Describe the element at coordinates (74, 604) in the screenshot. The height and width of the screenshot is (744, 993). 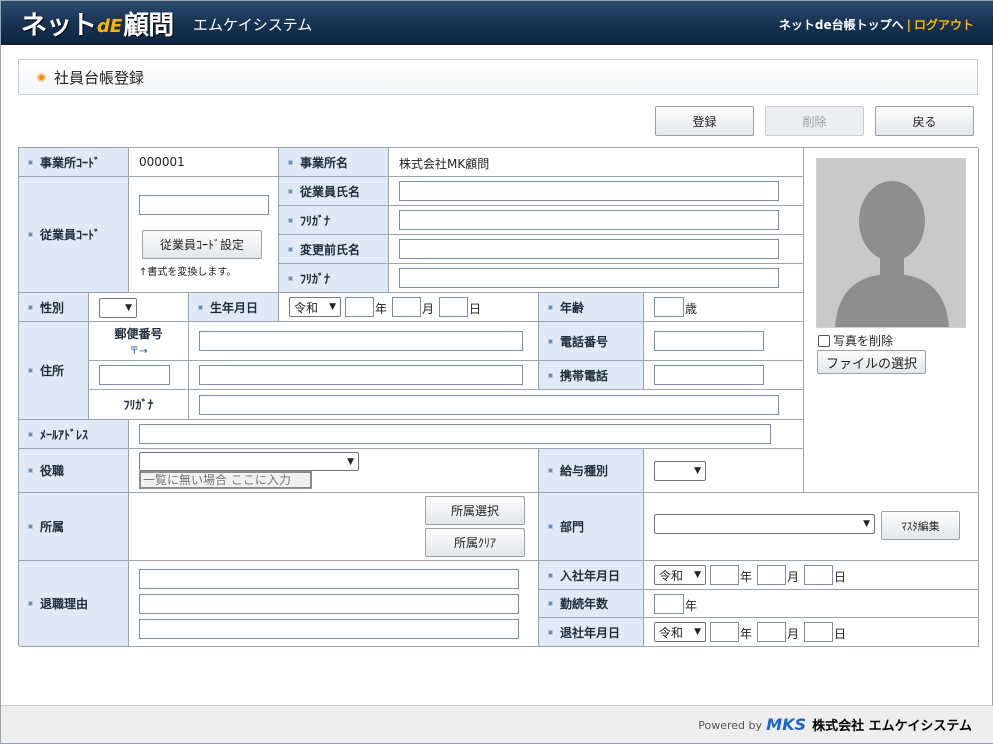
I see `retire-reason-label: 退職理由` at that location.